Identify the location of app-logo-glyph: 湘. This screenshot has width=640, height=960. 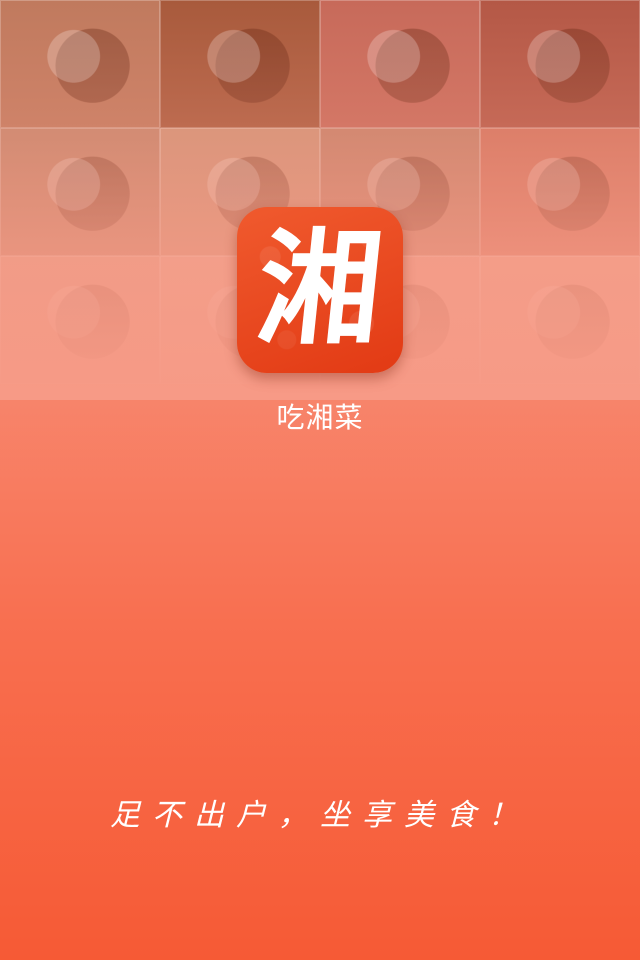
(320, 289).